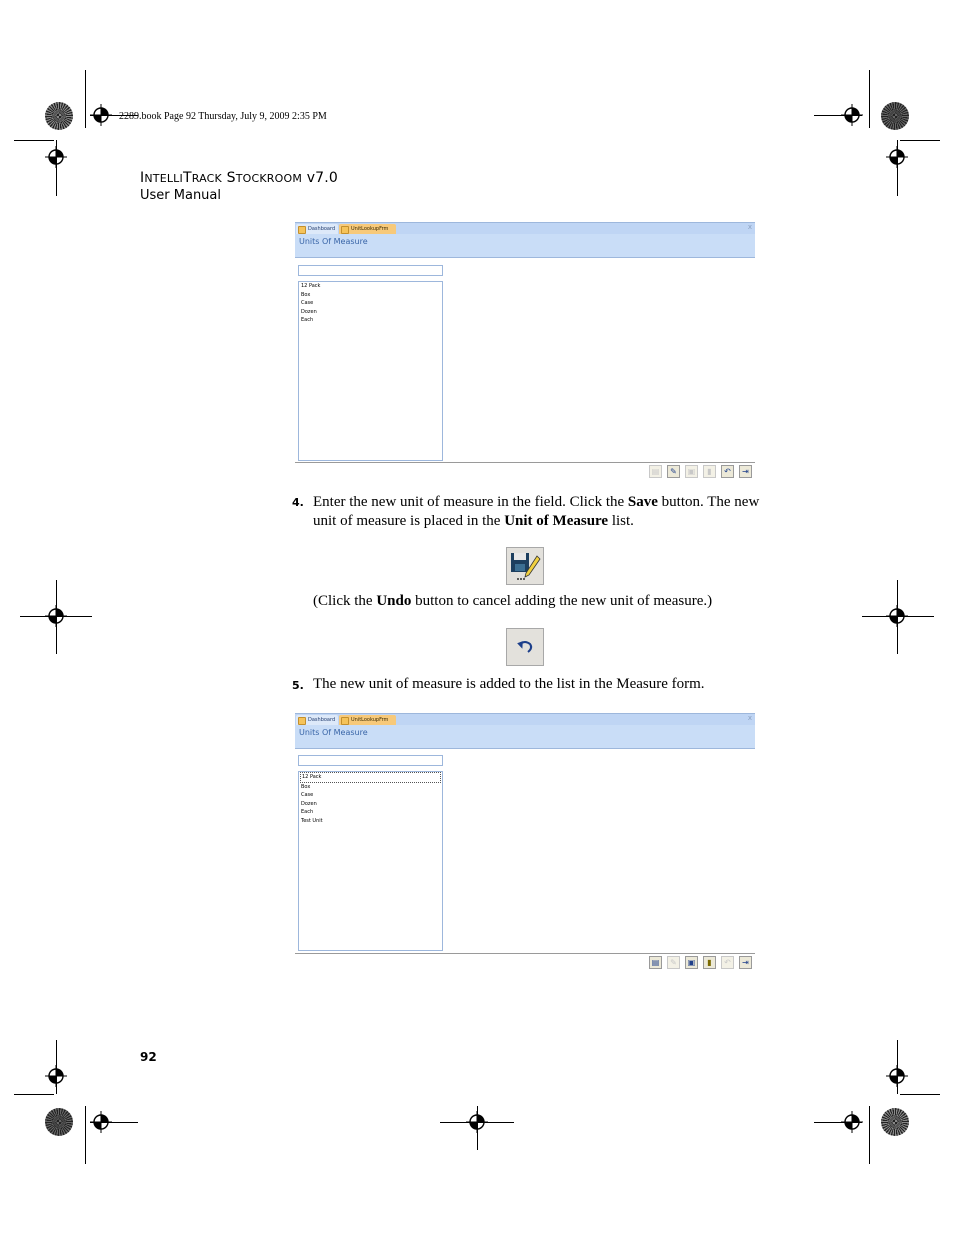 The image size is (954, 1235). Describe the element at coordinates (239, 178) in the screenshot. I see `running-head-title: INTELLITRACK STOCKROOM v7.0` at that location.